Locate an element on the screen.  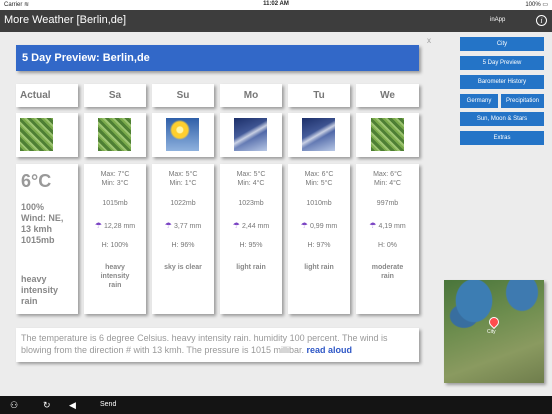
info-icon: i is located at coordinates (541, 20).